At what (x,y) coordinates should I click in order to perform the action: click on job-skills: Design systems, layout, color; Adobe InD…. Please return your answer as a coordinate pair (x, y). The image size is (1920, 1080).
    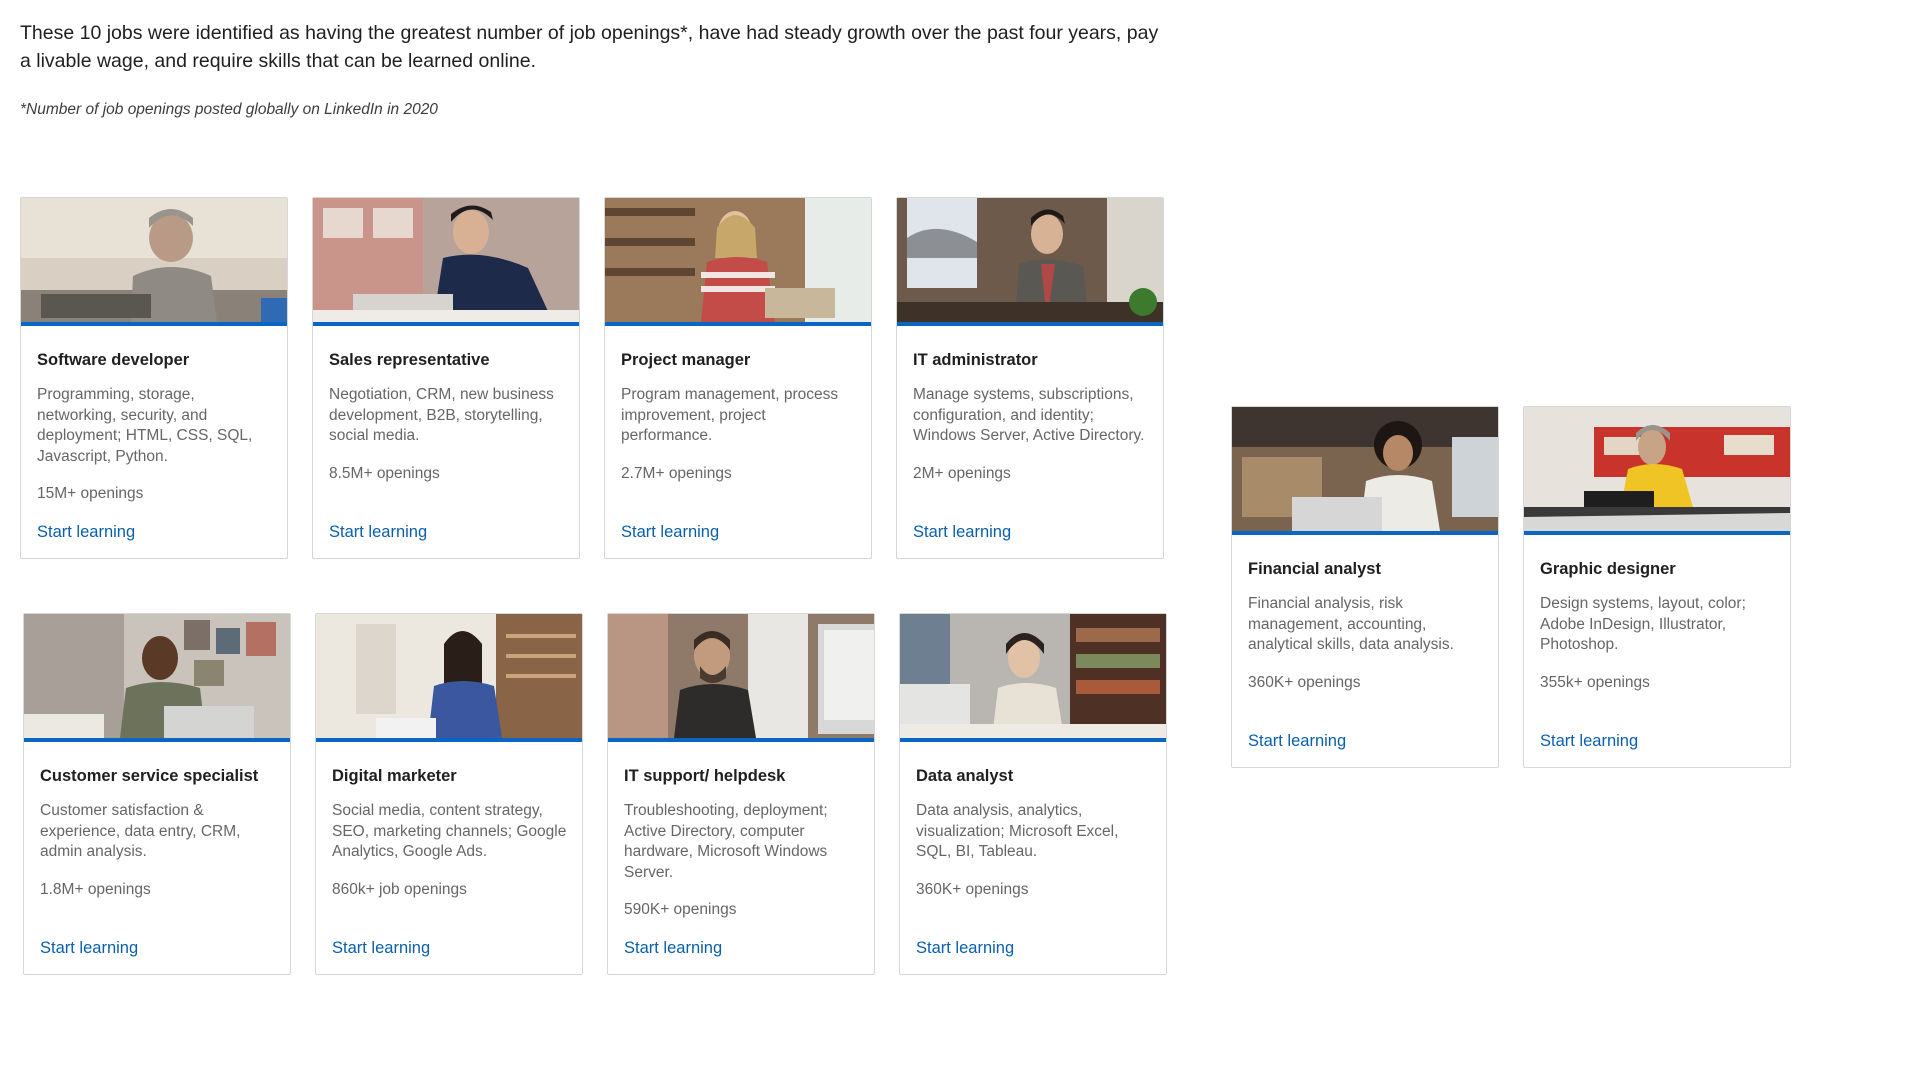
    Looking at the image, I should click on (1643, 624).